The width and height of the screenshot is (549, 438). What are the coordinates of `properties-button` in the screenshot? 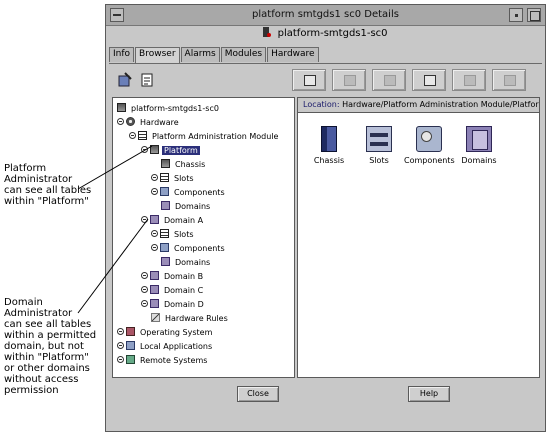 It's located at (309, 80).